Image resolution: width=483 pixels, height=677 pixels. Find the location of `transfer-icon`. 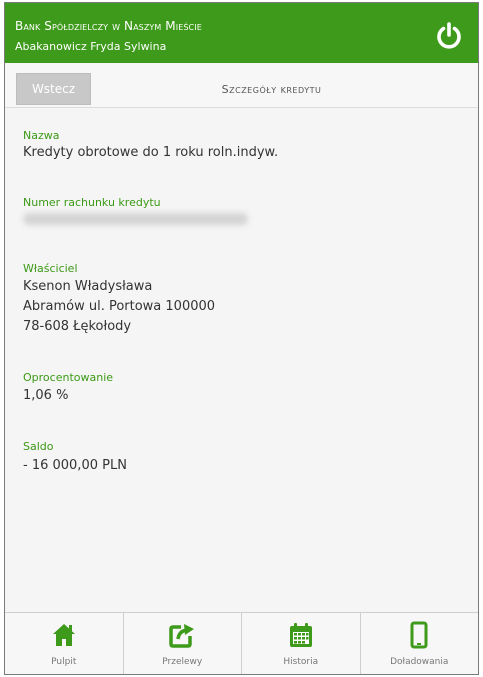

transfer-icon is located at coordinates (182, 636).